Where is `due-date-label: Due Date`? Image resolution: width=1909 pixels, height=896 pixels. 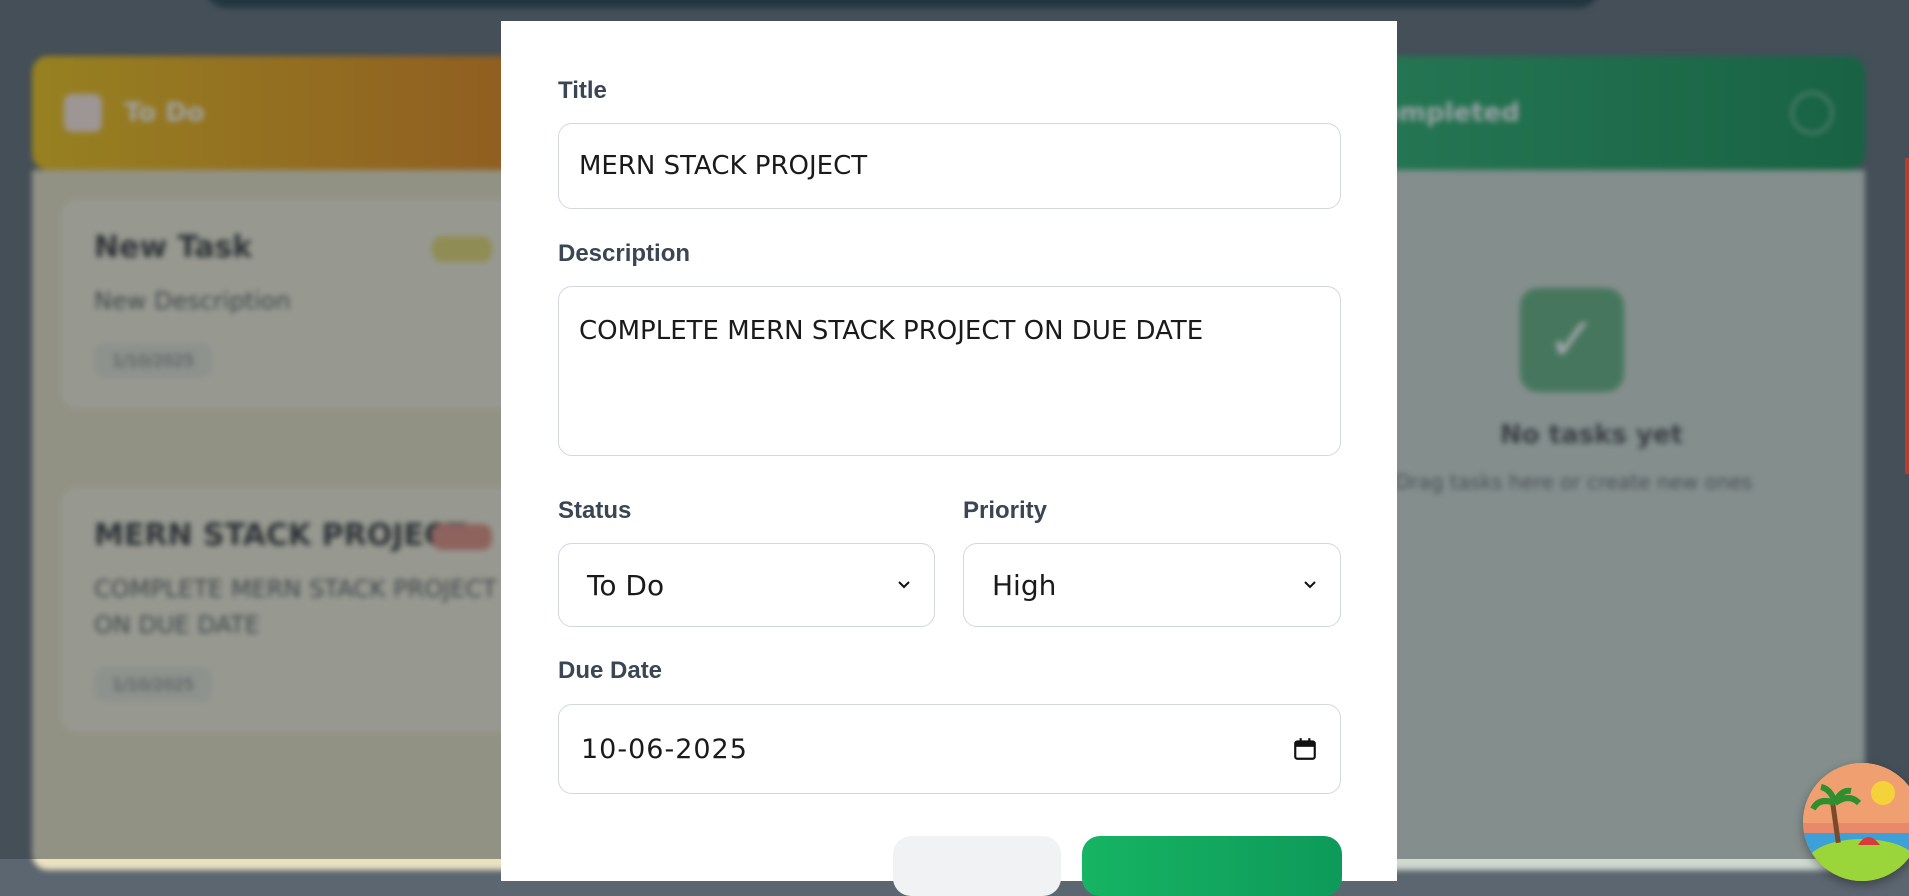
due-date-label: Due Date is located at coordinates (610, 670).